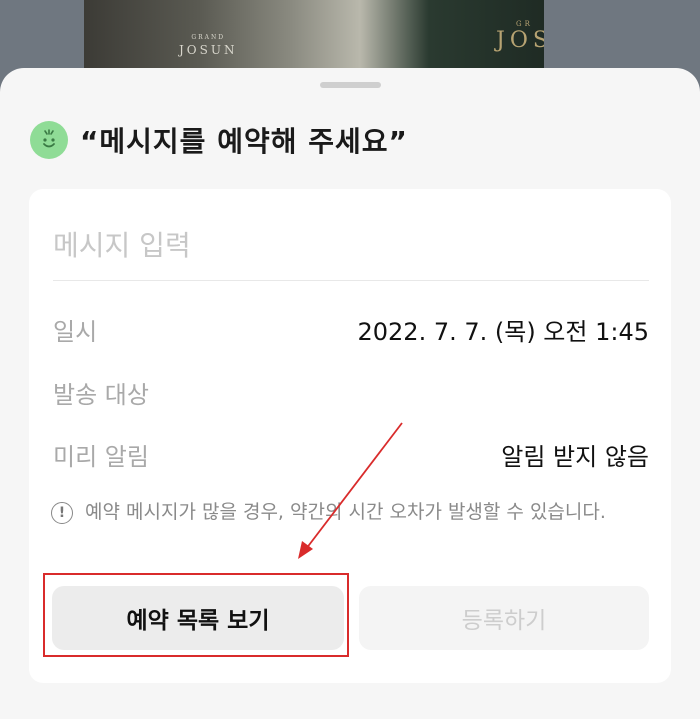  What do you see at coordinates (351, 329) in the screenshot?
I see `datetime-row: 일시 2022. 7. 7. (목) 오전 1:45` at bounding box center [351, 329].